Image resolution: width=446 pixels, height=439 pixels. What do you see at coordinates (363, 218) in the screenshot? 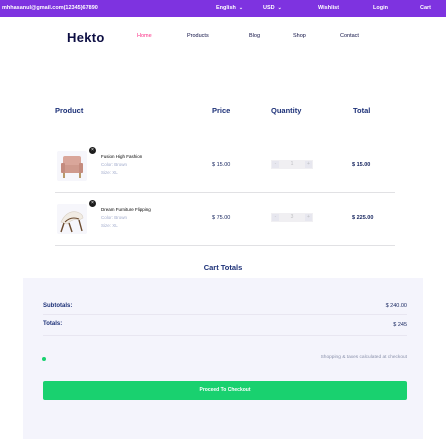
I see `row-total: $ 225.00` at bounding box center [363, 218].